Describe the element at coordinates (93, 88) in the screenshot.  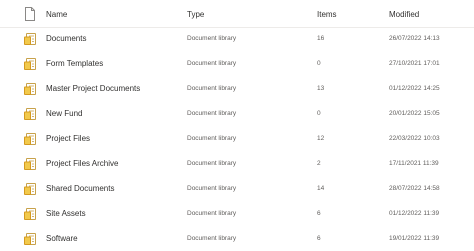
I see `library-name: Master Project Documents` at that location.